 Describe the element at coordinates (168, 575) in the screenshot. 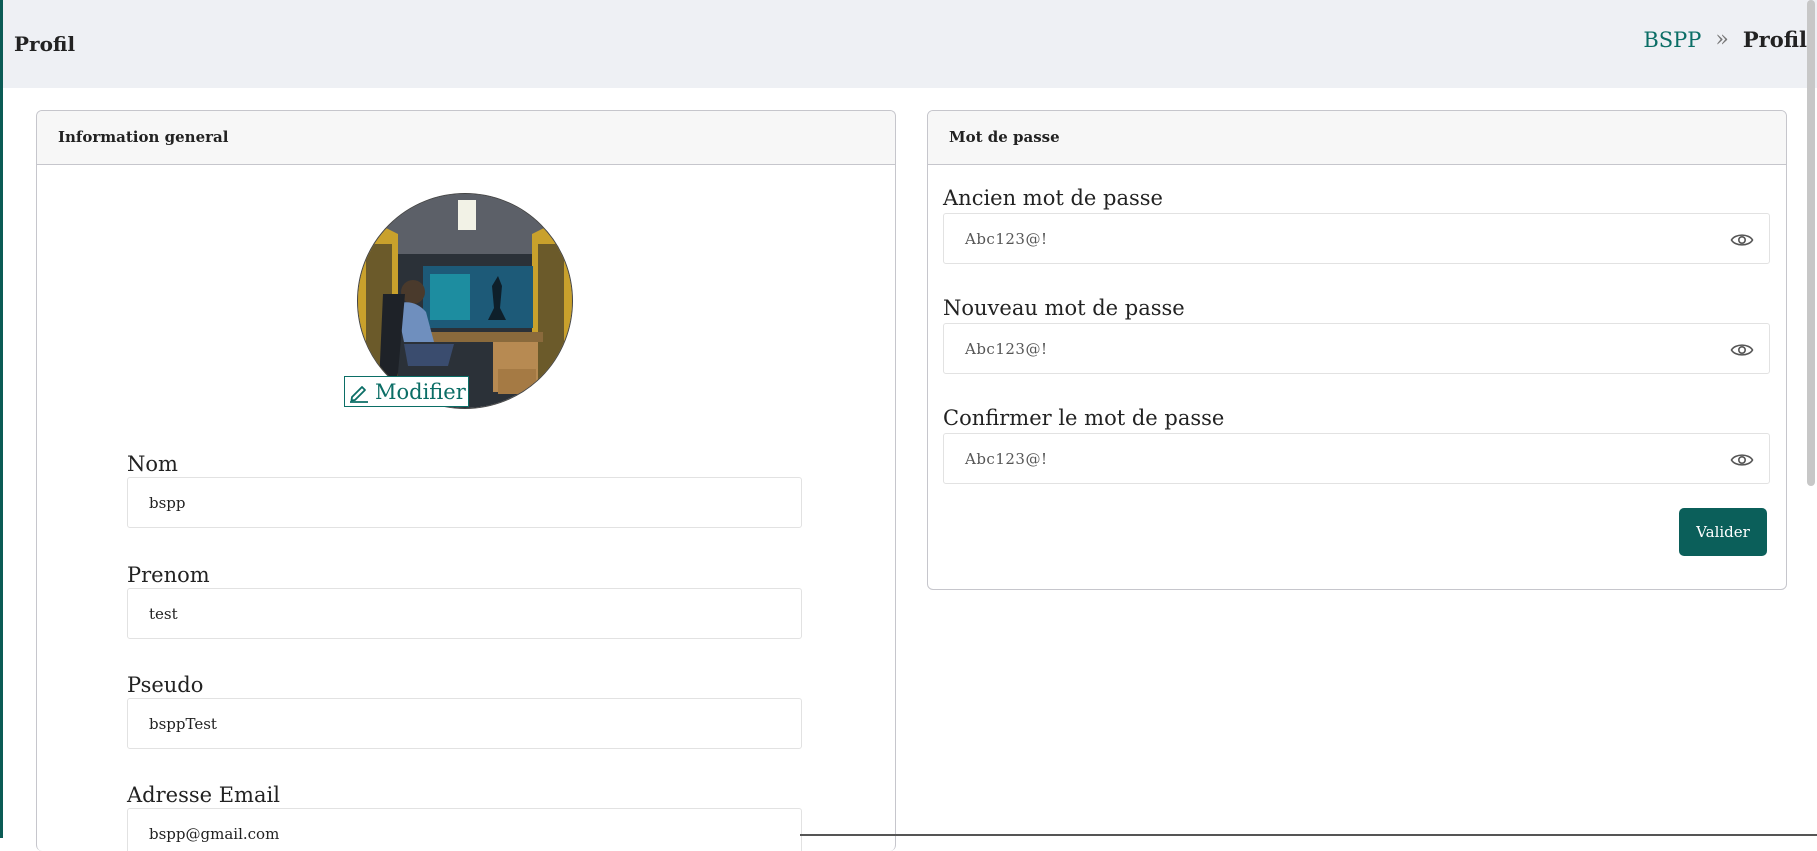

I see `first-name-label: Prenom` at that location.